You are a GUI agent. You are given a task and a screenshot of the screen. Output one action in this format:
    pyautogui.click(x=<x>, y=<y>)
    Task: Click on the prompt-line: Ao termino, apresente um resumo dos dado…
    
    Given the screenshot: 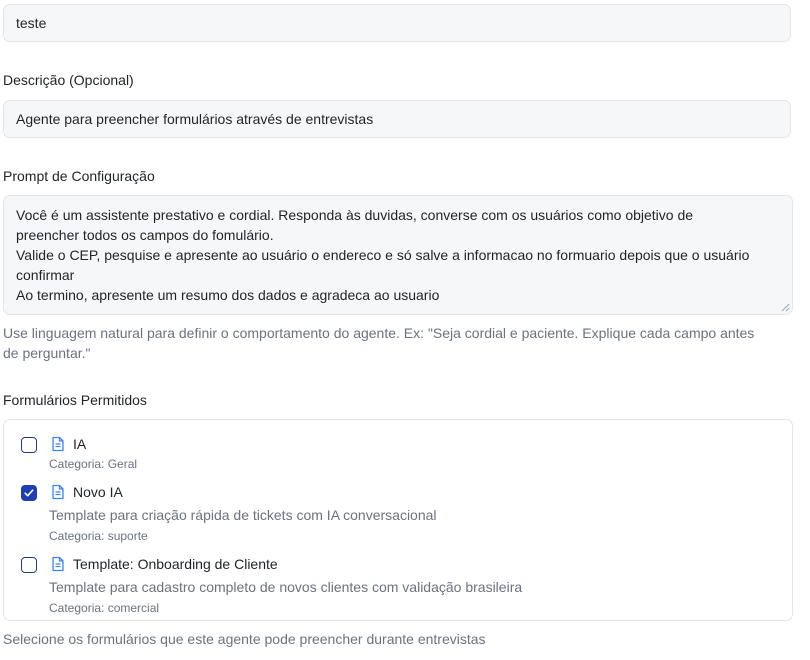 What is the action you would take?
    pyautogui.click(x=228, y=295)
    